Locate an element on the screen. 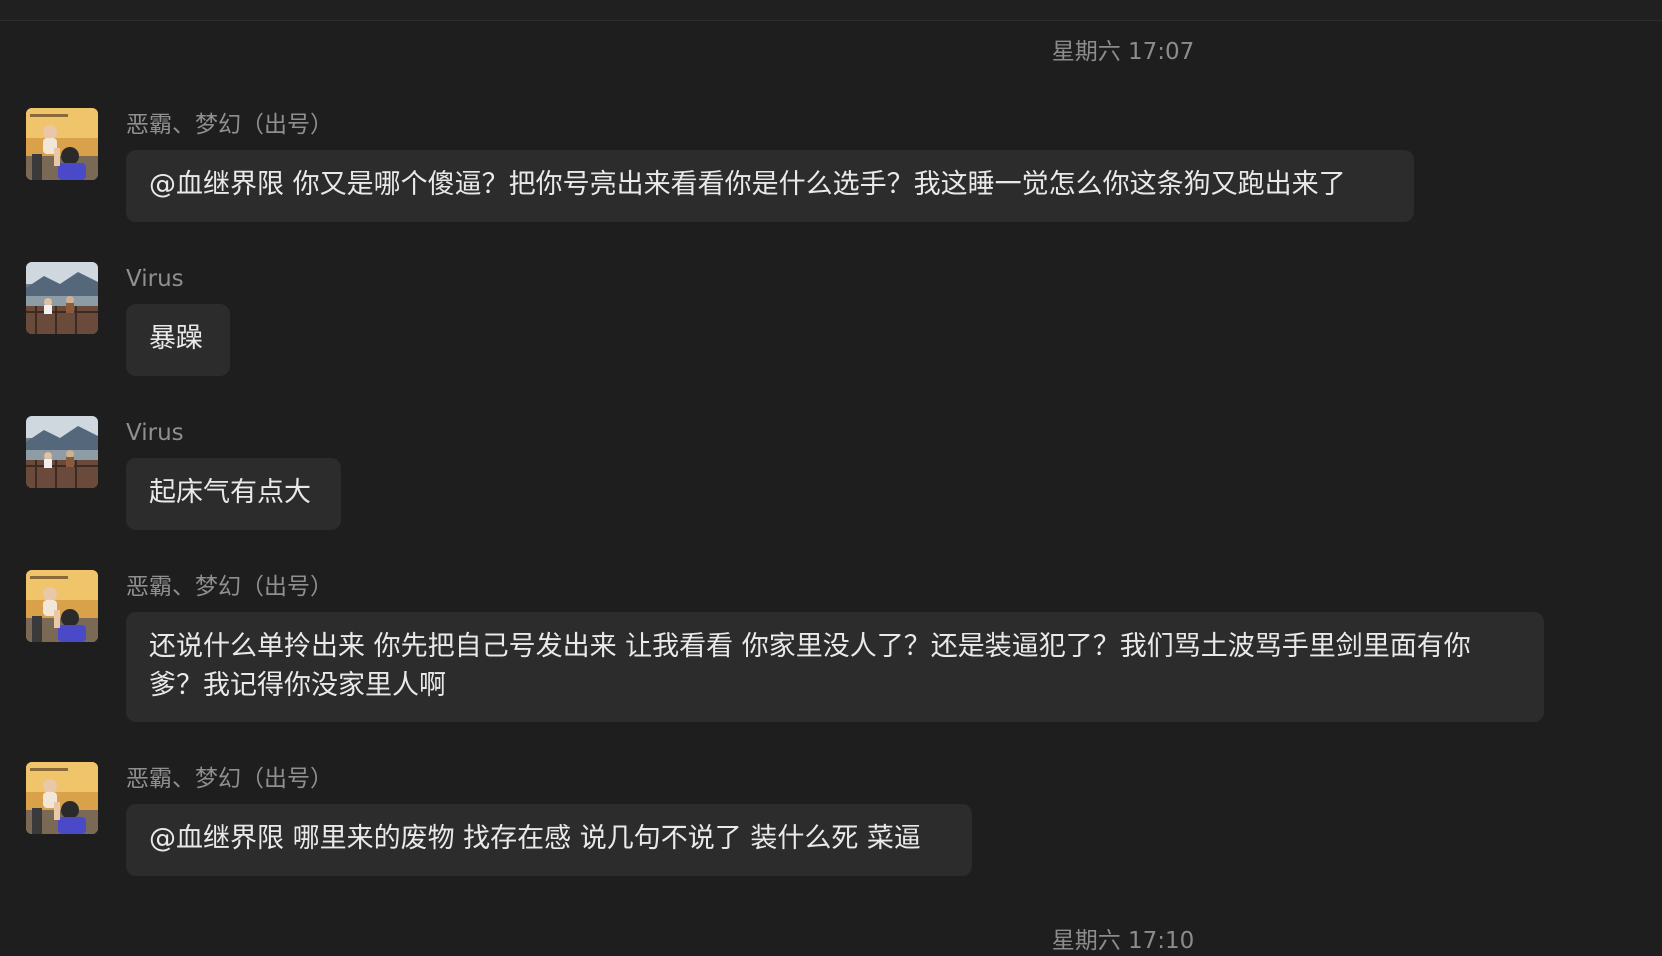  message-bubble: @血继界限 哪里来的废物 找存在感 说几句不说了 装什么死 菜逼 is located at coordinates (549, 840).